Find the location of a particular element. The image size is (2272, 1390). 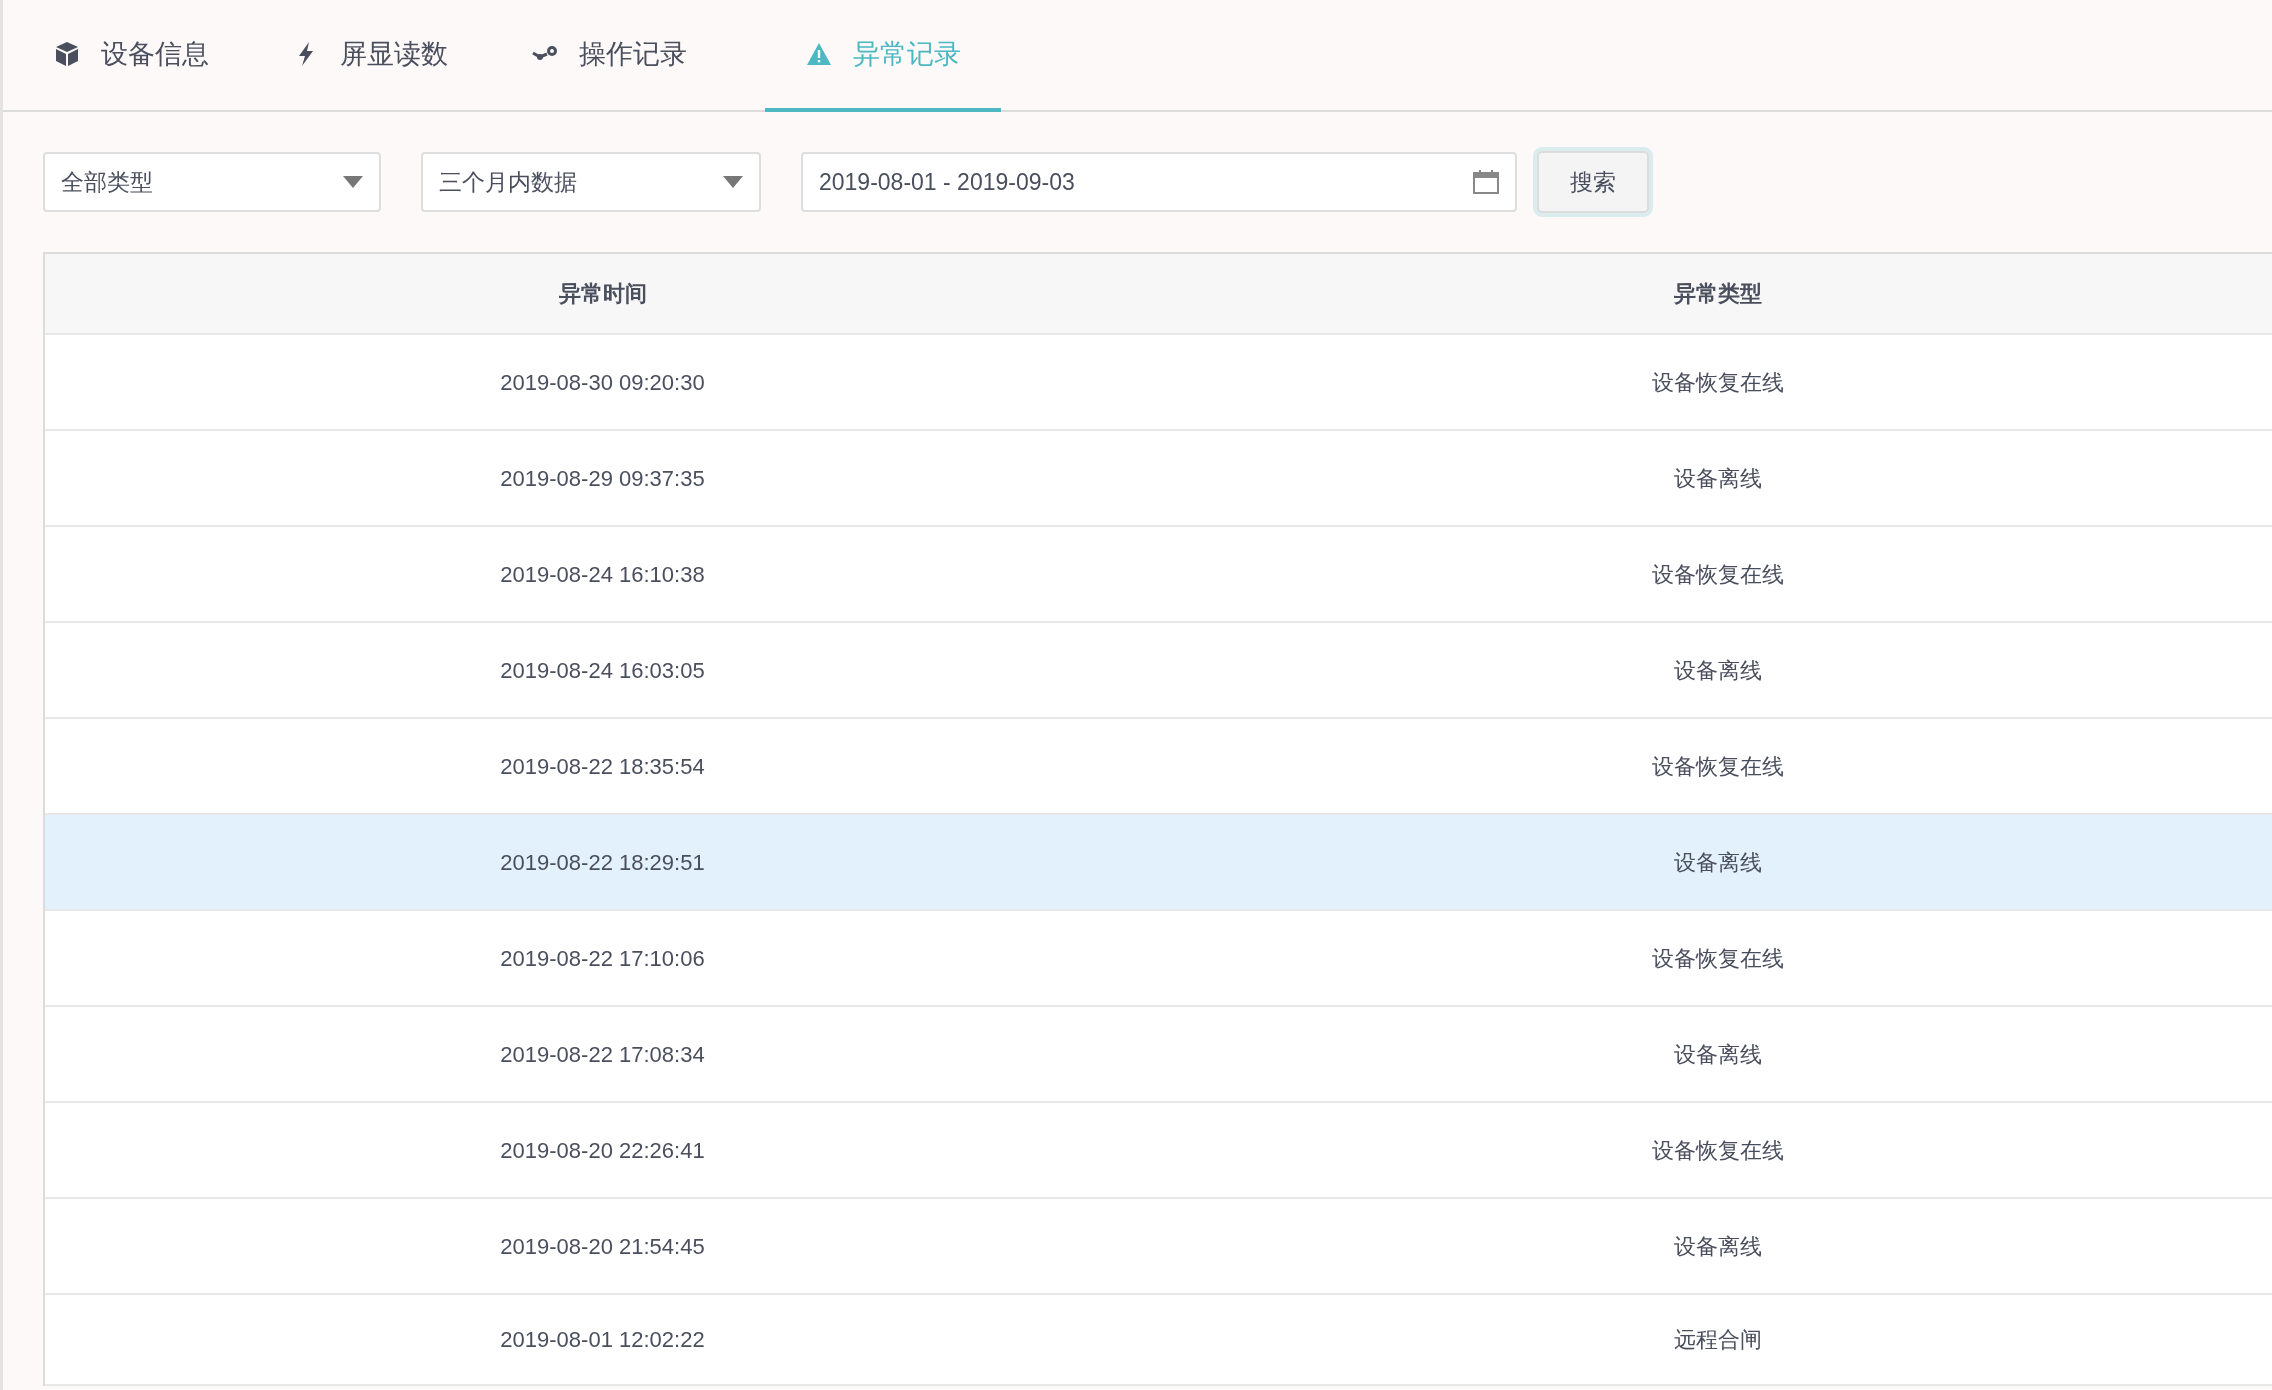

highlighted-row: 2019-08-22 18:29:51 设备离线 is located at coordinates (1158, 863).